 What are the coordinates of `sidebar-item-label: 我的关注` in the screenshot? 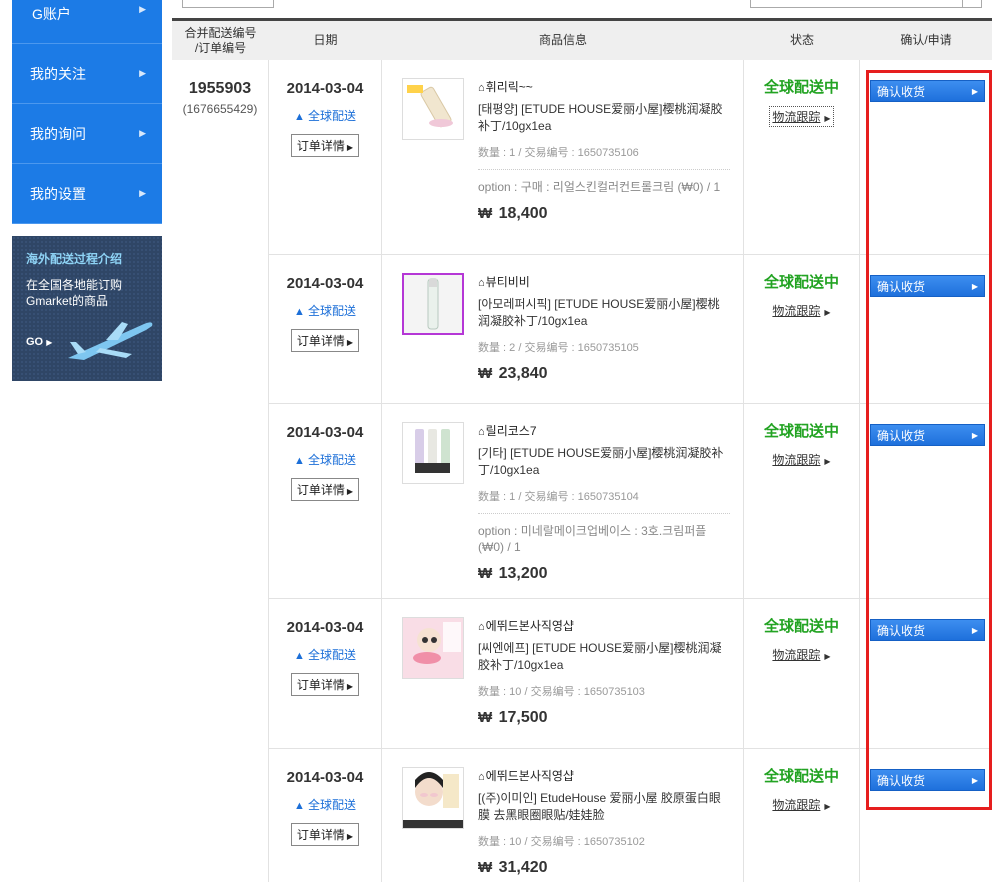 It's located at (58, 73).